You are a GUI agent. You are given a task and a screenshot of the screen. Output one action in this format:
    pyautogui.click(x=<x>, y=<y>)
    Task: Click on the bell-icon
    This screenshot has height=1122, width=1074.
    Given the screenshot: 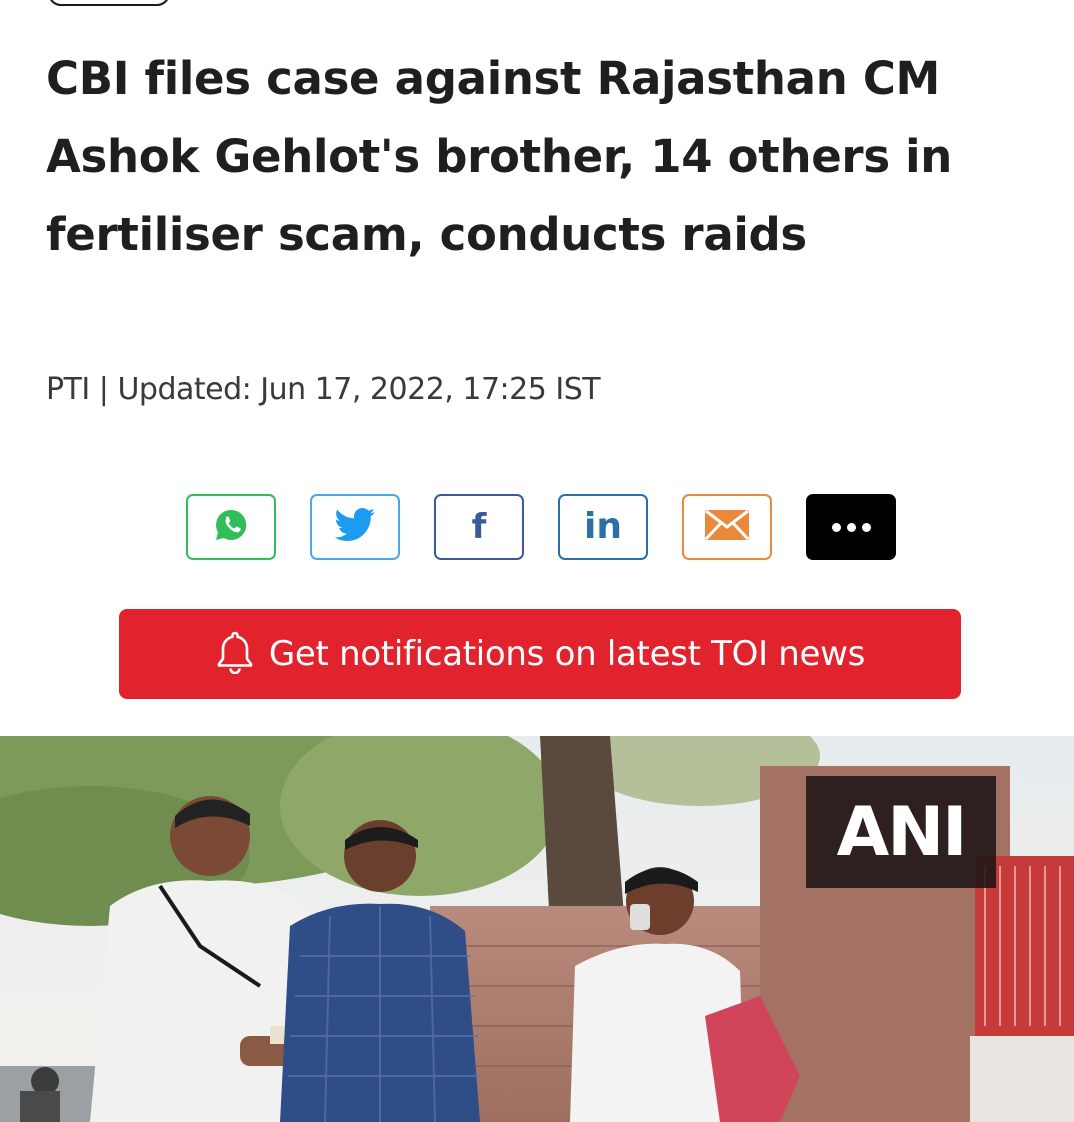 What is the action you would take?
    pyautogui.click(x=235, y=654)
    